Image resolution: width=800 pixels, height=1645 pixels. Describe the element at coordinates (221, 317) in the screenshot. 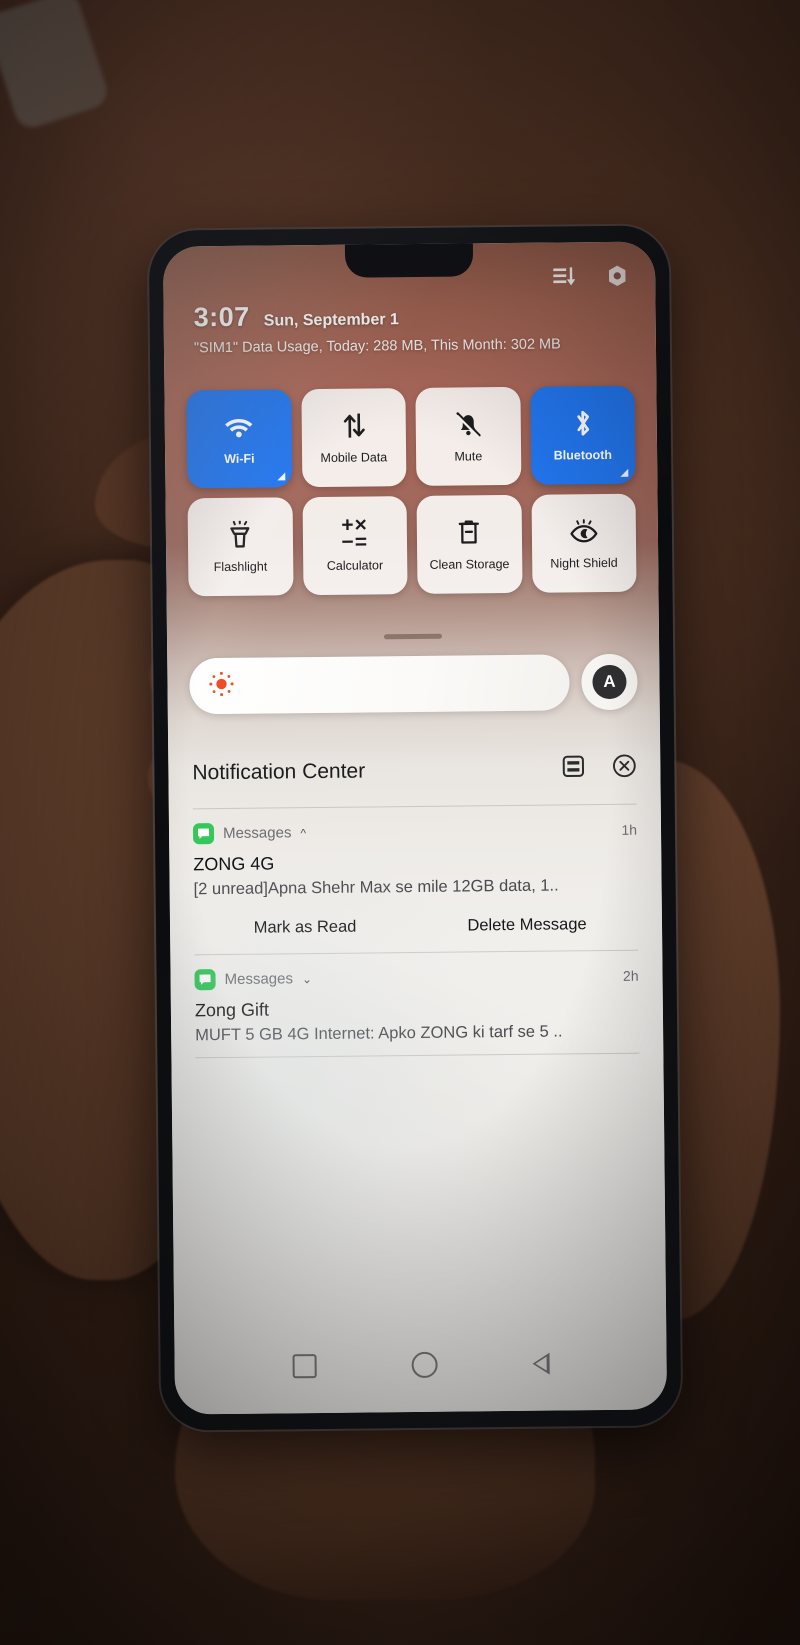

I see `clock-text: 3:07` at that location.